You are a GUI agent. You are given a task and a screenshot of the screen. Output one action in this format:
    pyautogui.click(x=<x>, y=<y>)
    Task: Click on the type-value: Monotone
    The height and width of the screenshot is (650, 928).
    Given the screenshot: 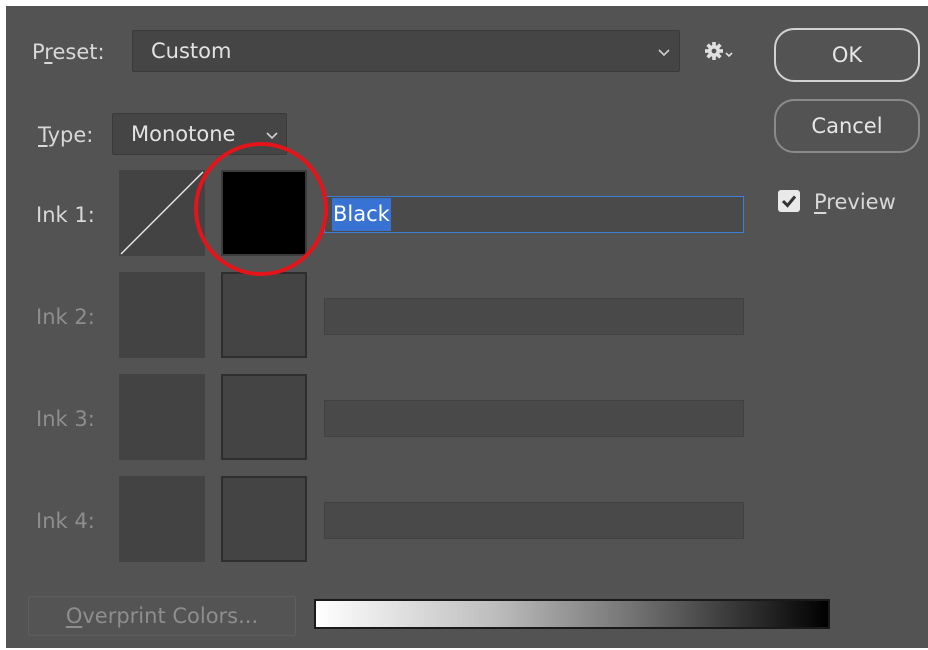 What is the action you would take?
    pyautogui.click(x=183, y=134)
    